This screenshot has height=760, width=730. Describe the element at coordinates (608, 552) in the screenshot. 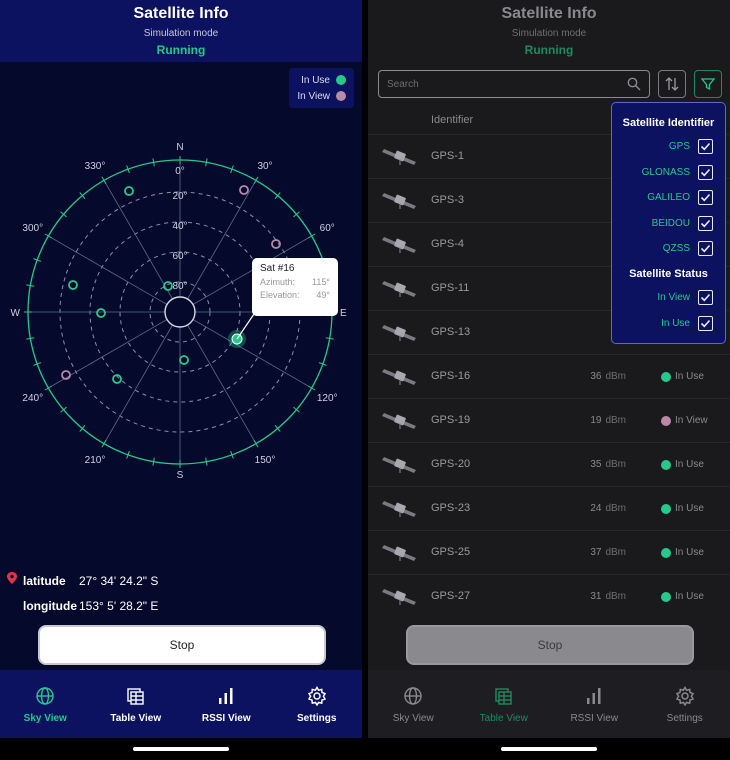

I see `signal-strength: 37 dBm` at that location.